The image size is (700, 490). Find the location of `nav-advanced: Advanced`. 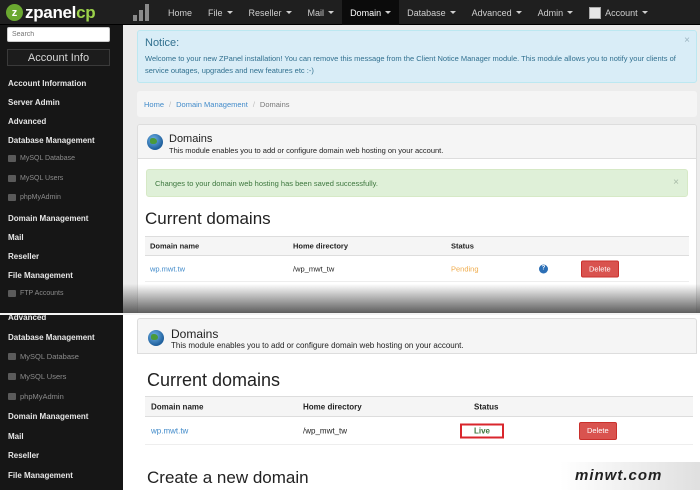

nav-advanced: Advanced is located at coordinates (497, 12).